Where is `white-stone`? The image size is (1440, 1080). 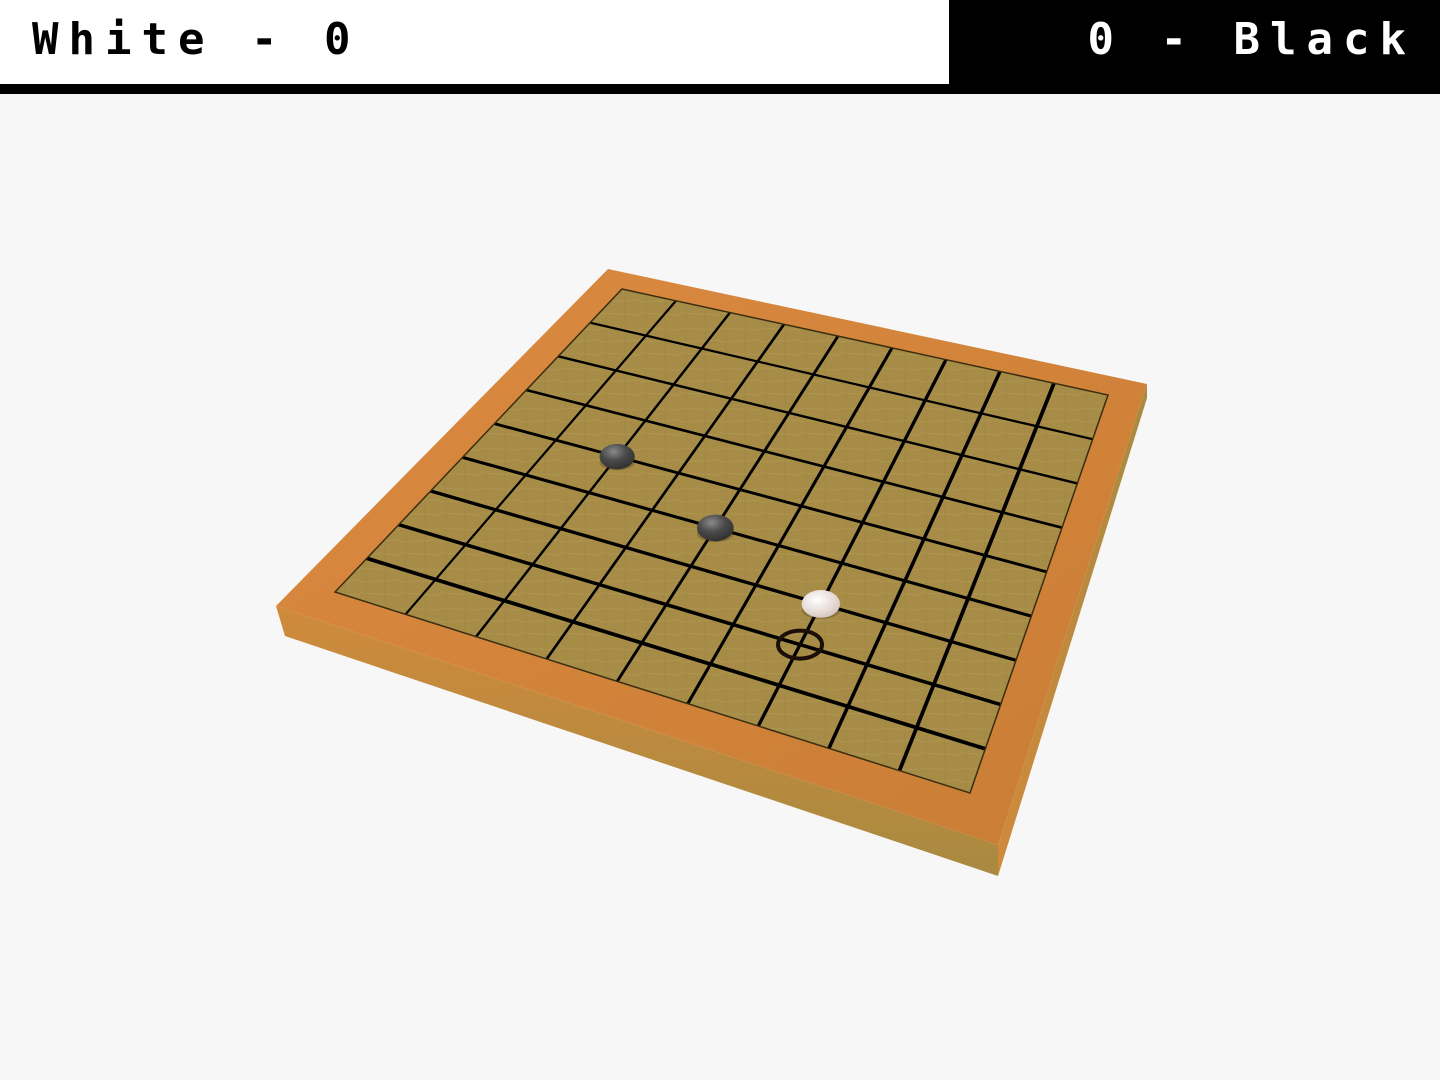 white-stone is located at coordinates (821, 604).